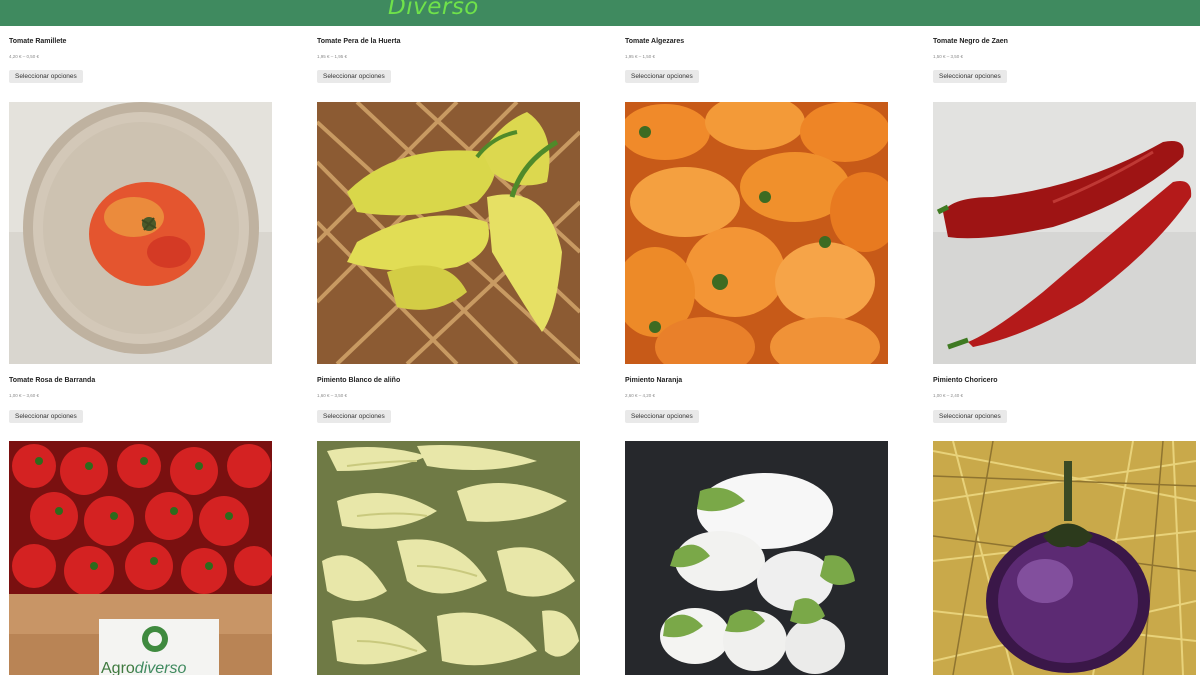  I want to click on product-price: 1,60 € – 3,50 €, so click(332, 395).